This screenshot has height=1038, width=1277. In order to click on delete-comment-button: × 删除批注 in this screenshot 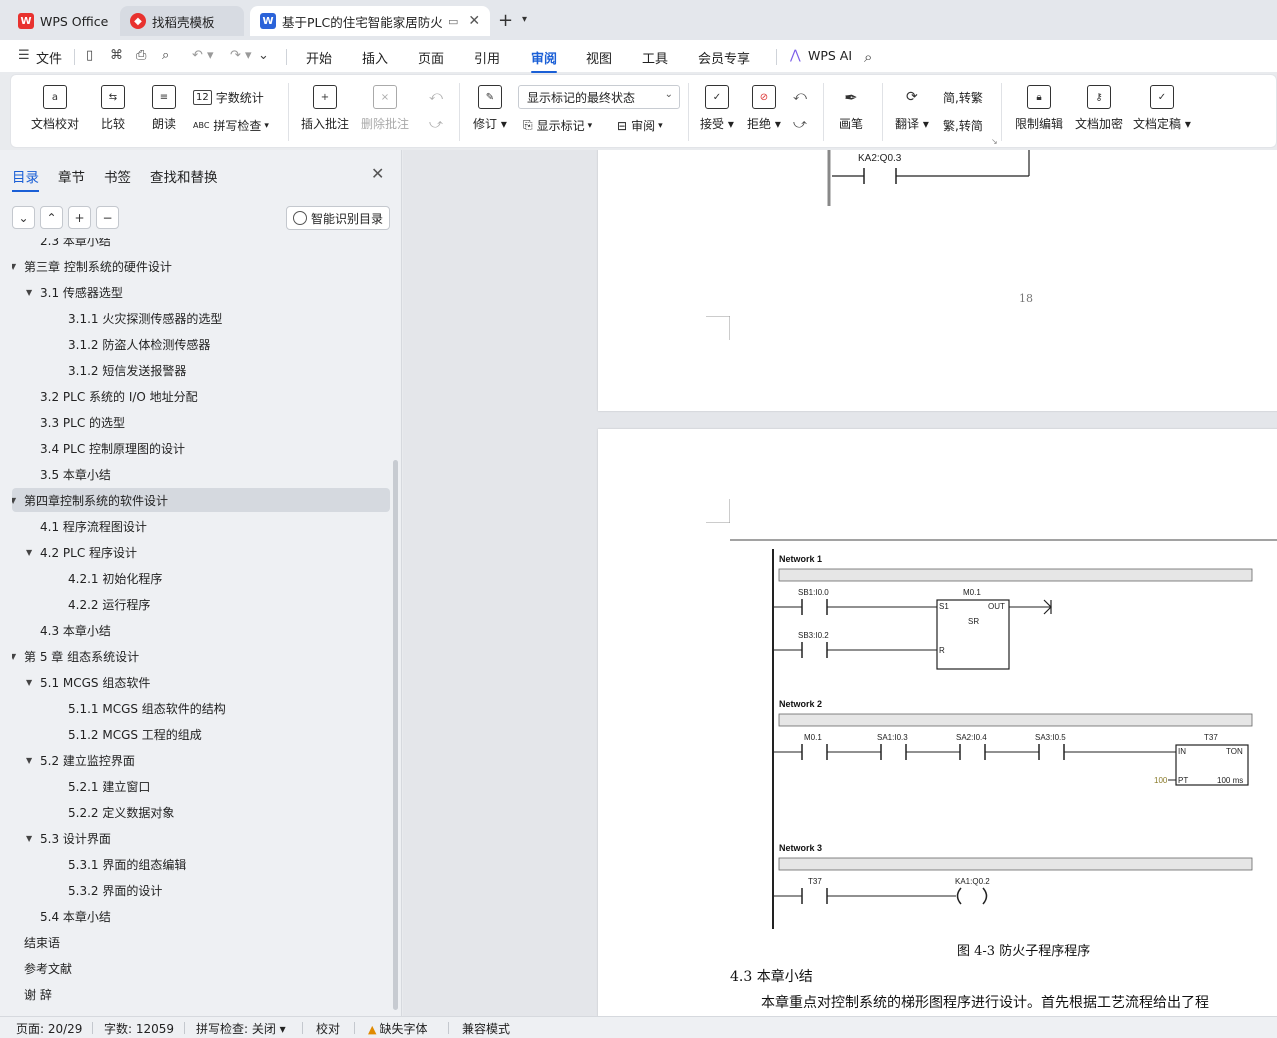, I will do `click(385, 108)`.